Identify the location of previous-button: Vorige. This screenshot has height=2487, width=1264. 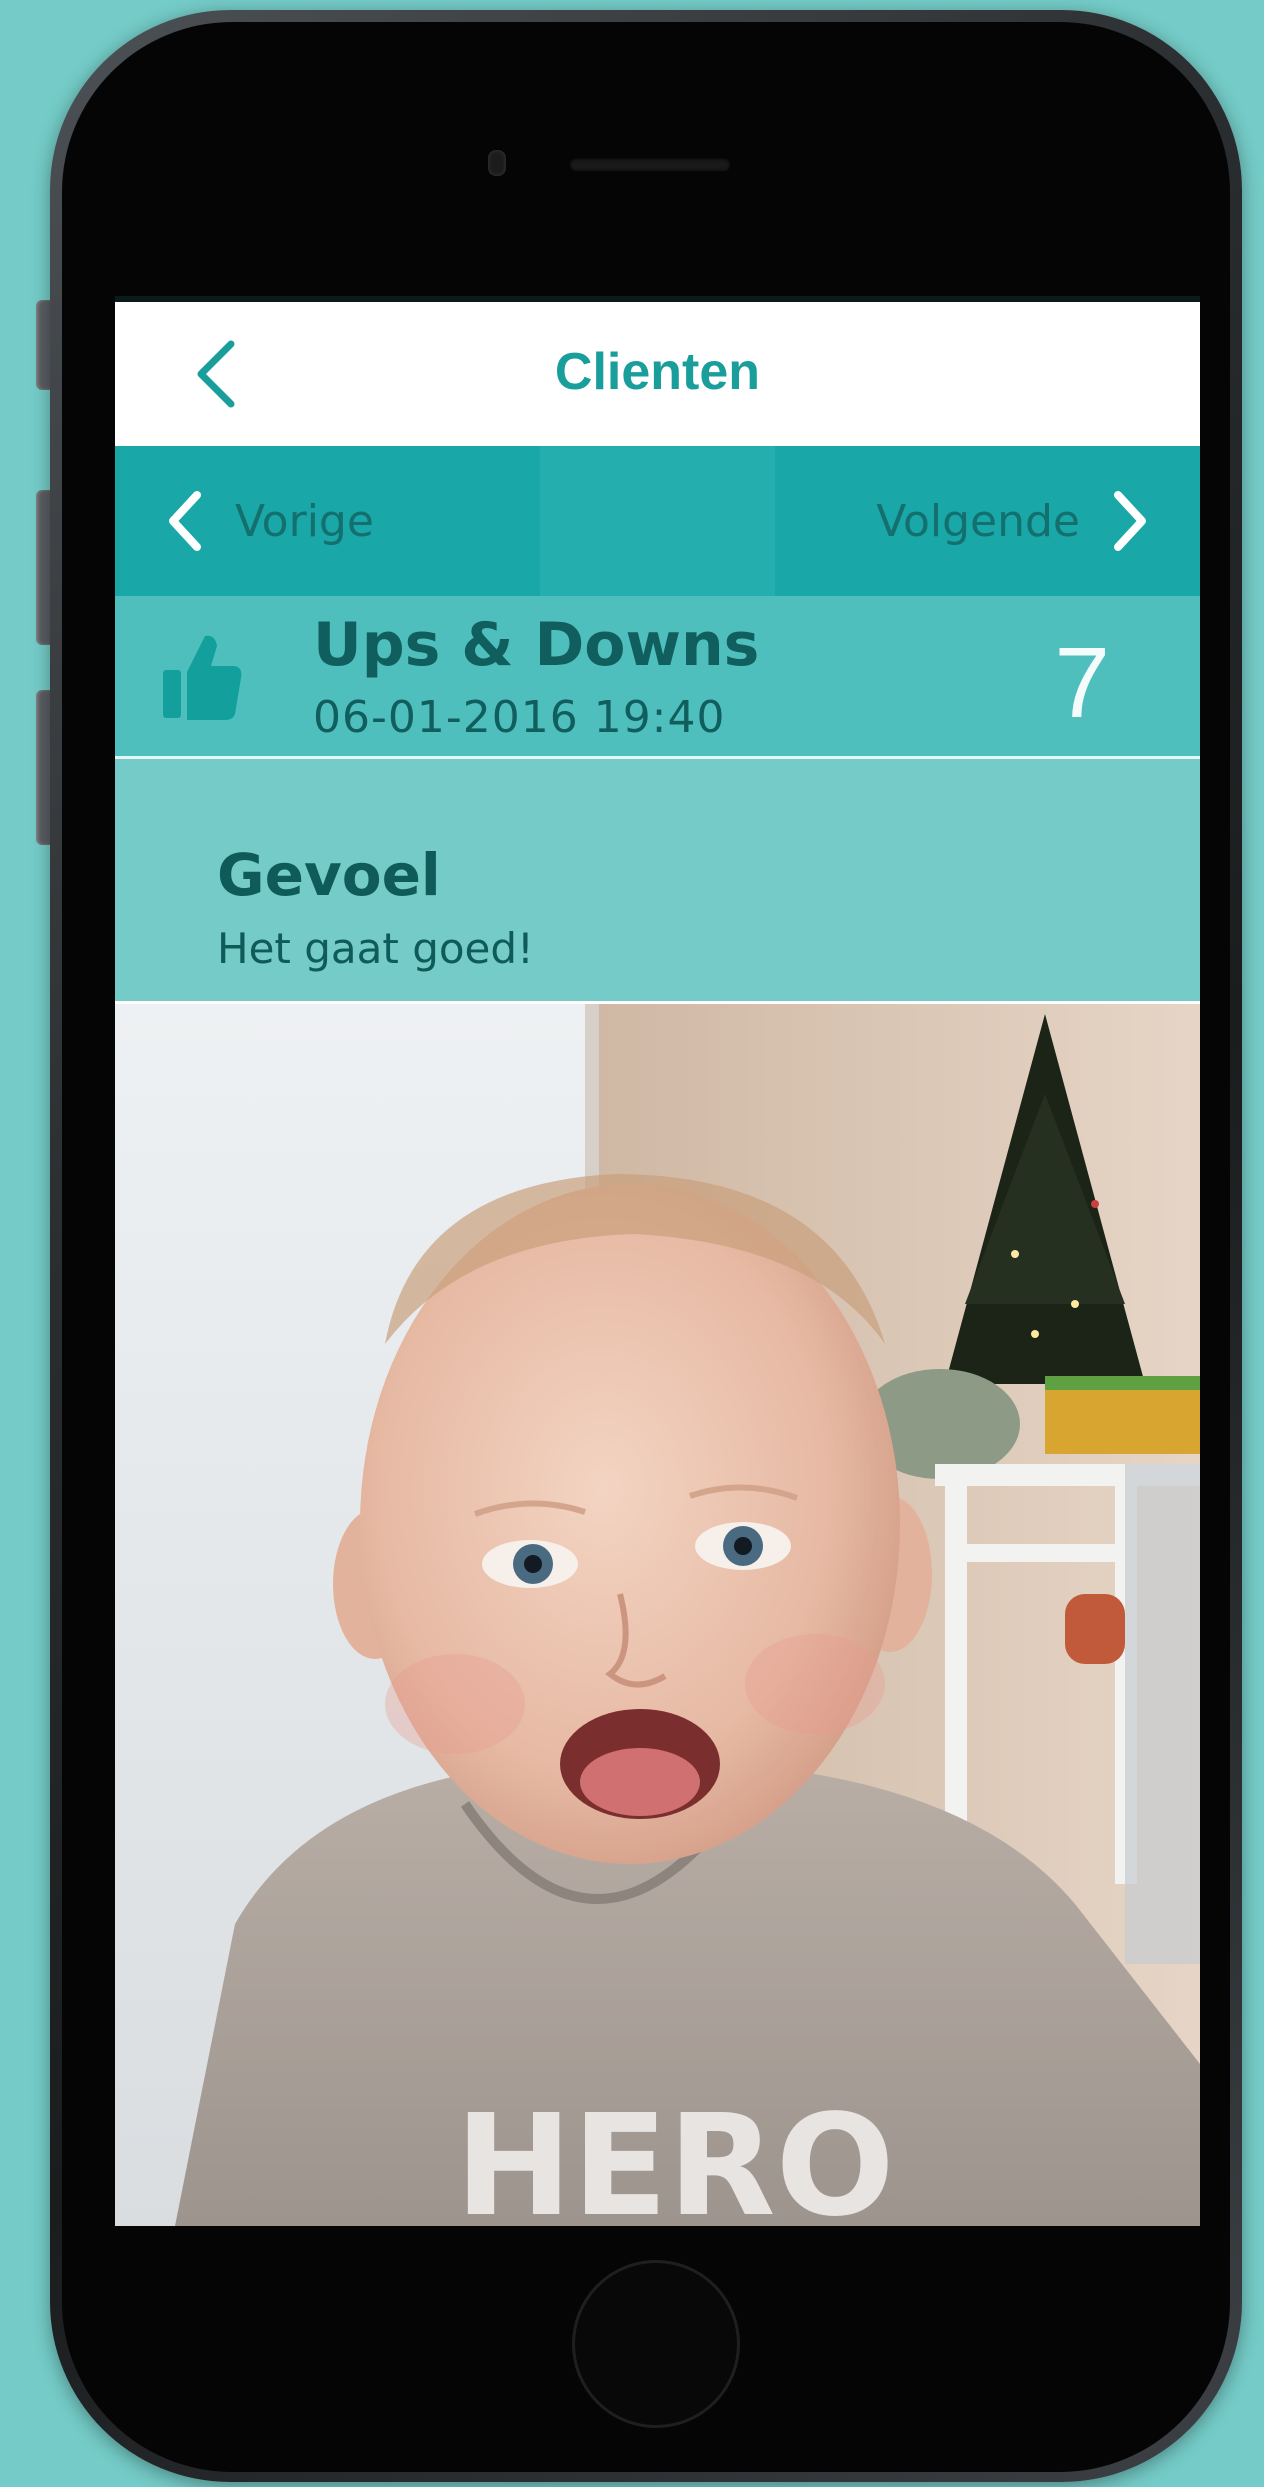
(269, 521).